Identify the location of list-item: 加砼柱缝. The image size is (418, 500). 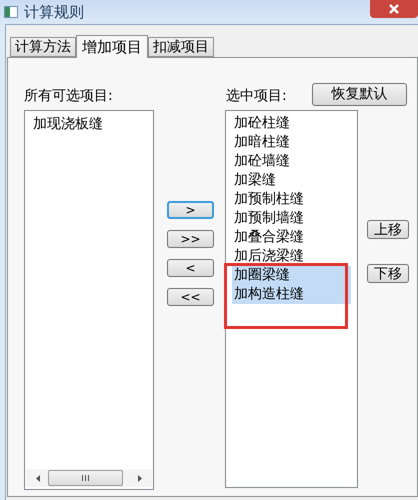
(291, 123).